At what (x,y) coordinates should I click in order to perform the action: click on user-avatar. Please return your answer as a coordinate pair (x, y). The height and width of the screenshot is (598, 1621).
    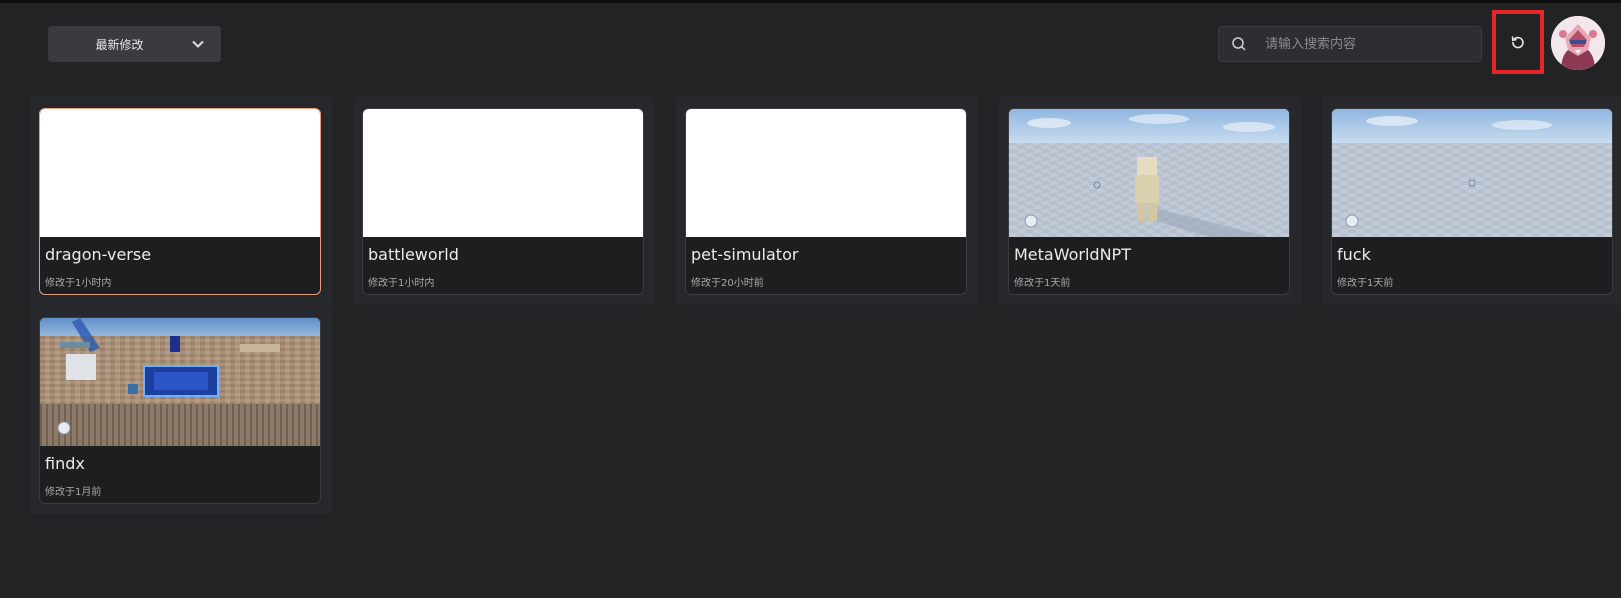
    Looking at the image, I should click on (1578, 43).